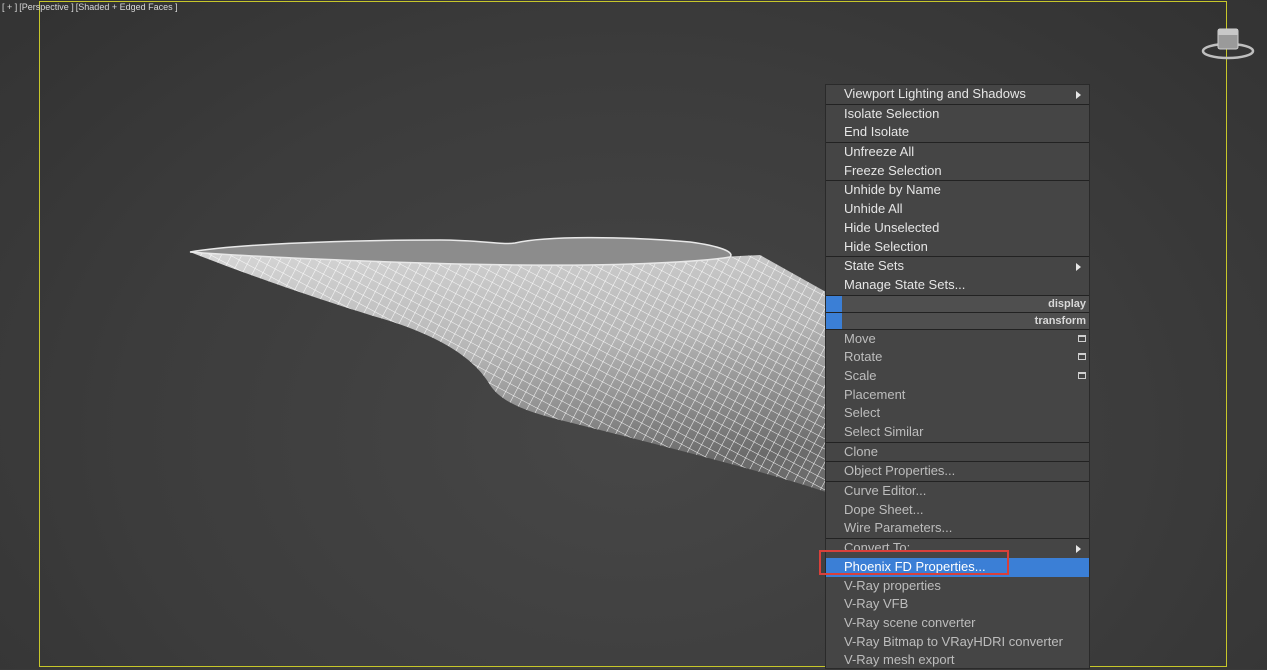  I want to click on menu-item-isolate-selection: Isolate Selection, so click(957, 113).